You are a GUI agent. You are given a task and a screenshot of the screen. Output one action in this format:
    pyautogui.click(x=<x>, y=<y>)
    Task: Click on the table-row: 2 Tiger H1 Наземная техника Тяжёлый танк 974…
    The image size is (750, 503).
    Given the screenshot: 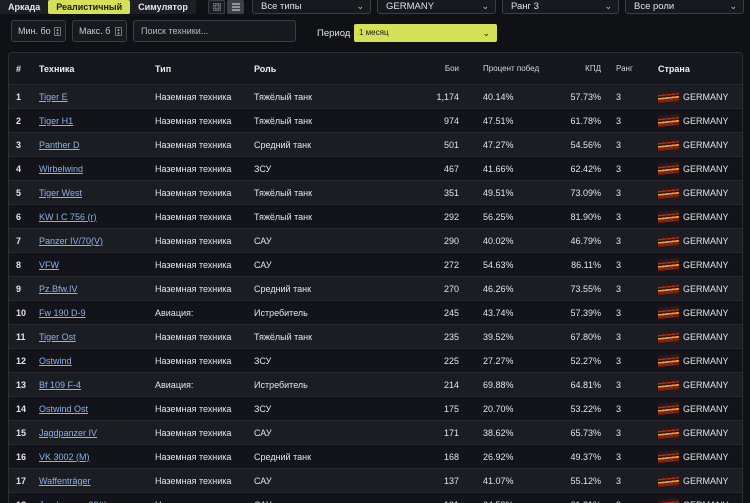 What is the action you would take?
    pyautogui.click(x=375, y=121)
    